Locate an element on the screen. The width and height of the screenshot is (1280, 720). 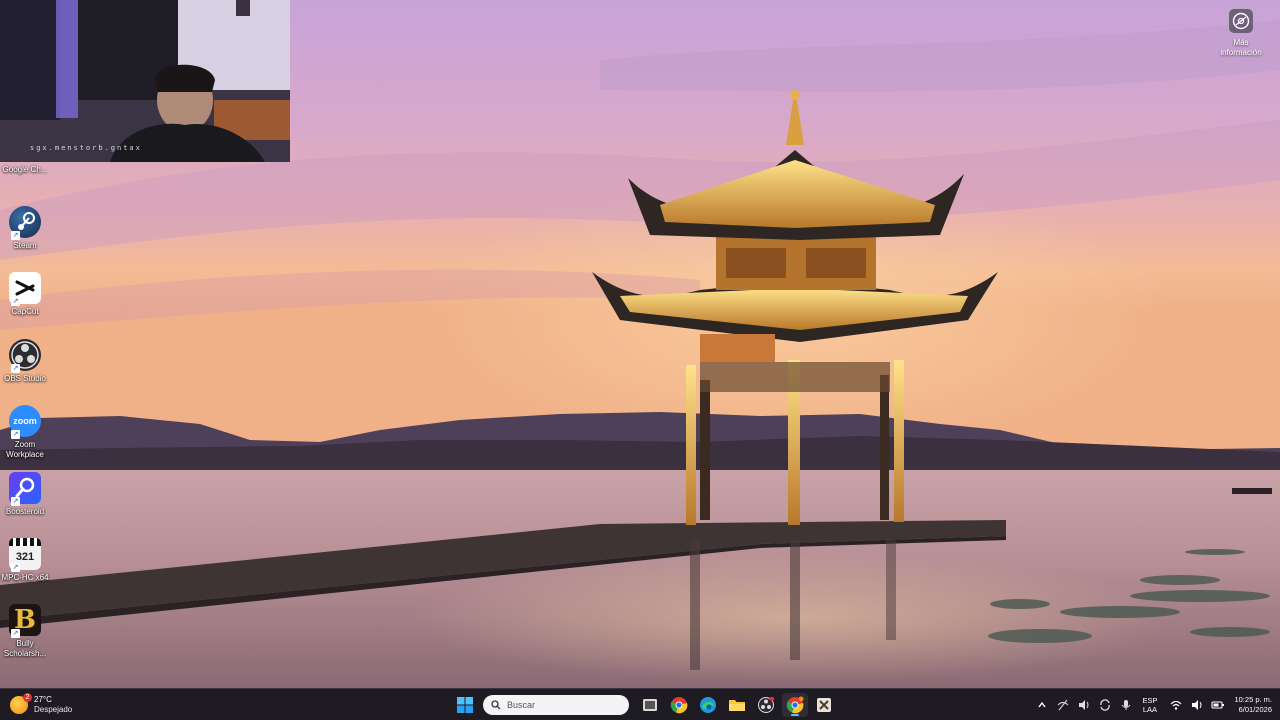
chevron-up-icon is located at coordinates (1042, 704).